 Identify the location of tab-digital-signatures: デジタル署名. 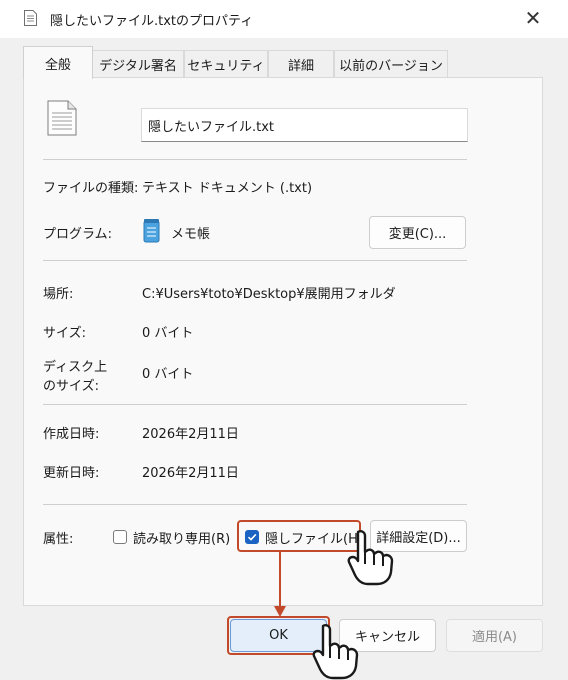
(138, 63).